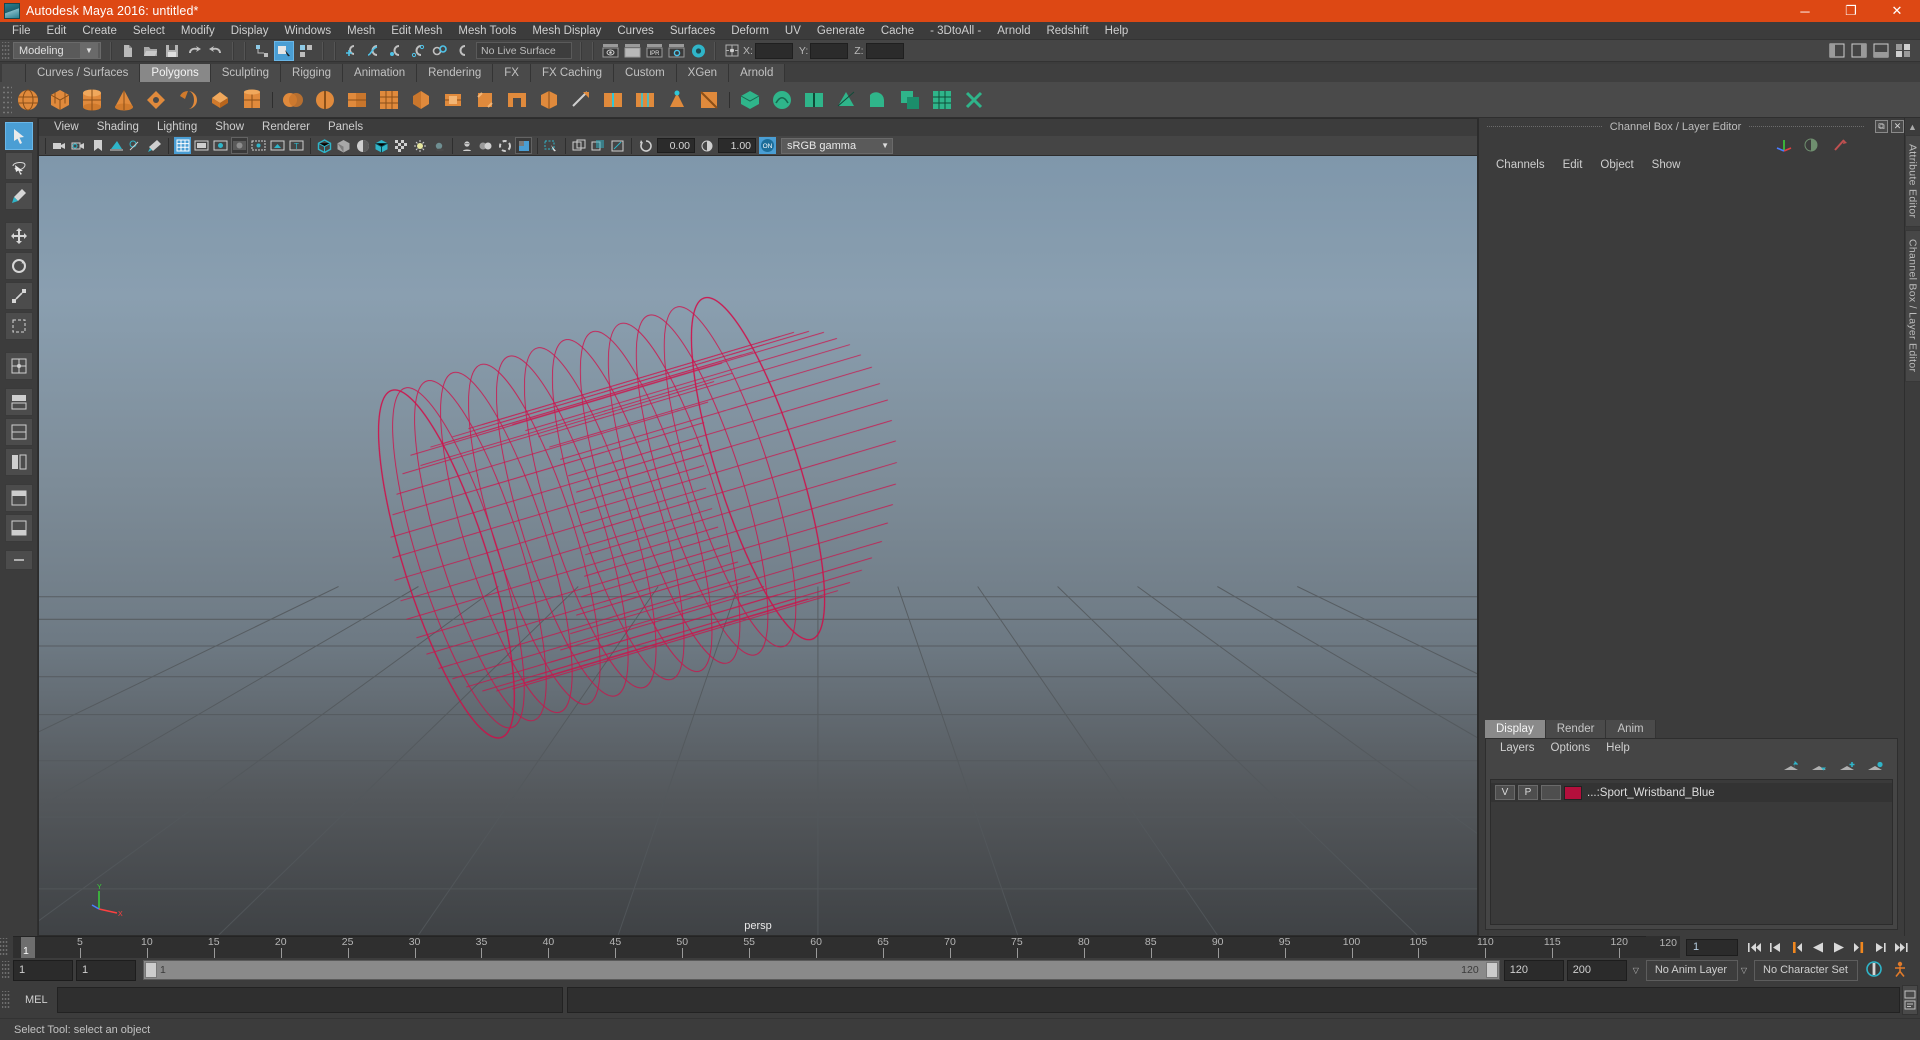 Image resolution: width=1920 pixels, height=1040 pixels. Describe the element at coordinates (14, 73) in the screenshot. I see `shelf-options-button` at that location.